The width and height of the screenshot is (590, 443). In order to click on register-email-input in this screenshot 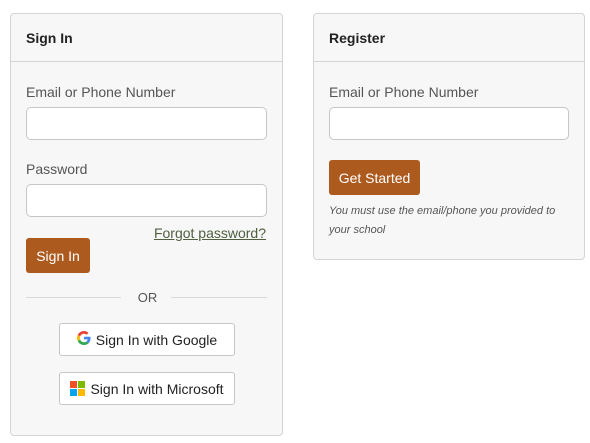, I will do `click(449, 123)`.